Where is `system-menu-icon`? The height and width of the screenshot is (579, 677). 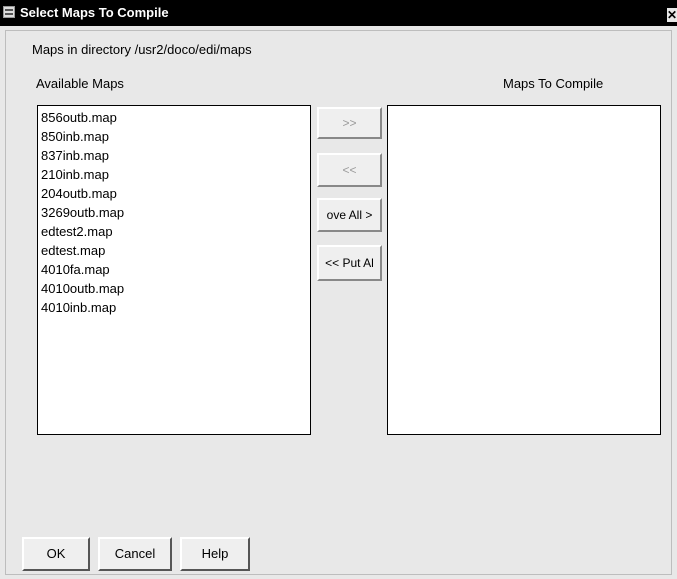
system-menu-icon is located at coordinates (9, 12).